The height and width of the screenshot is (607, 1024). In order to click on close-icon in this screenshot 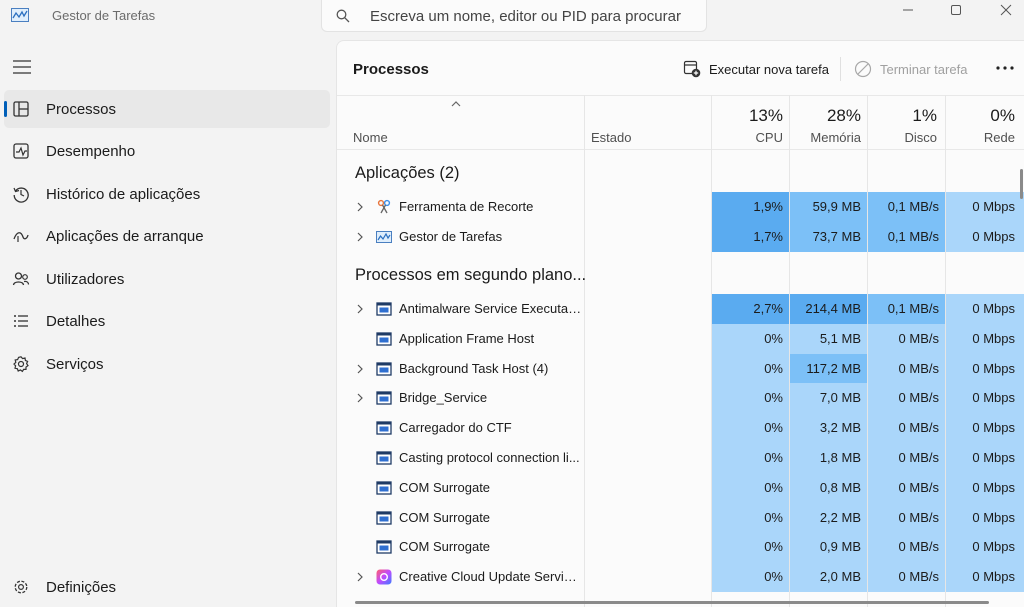, I will do `click(1006, 10)`.